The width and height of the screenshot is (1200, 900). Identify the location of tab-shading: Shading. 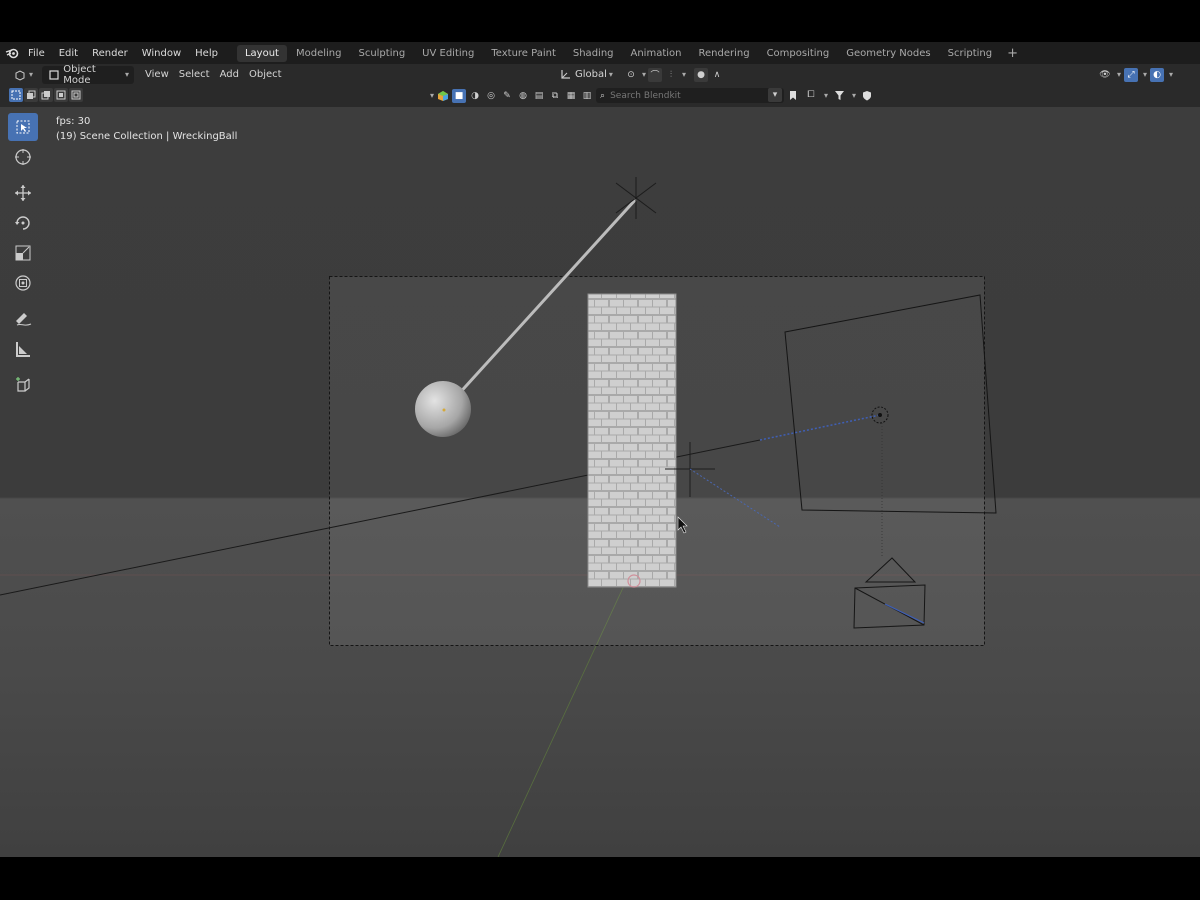
(593, 53).